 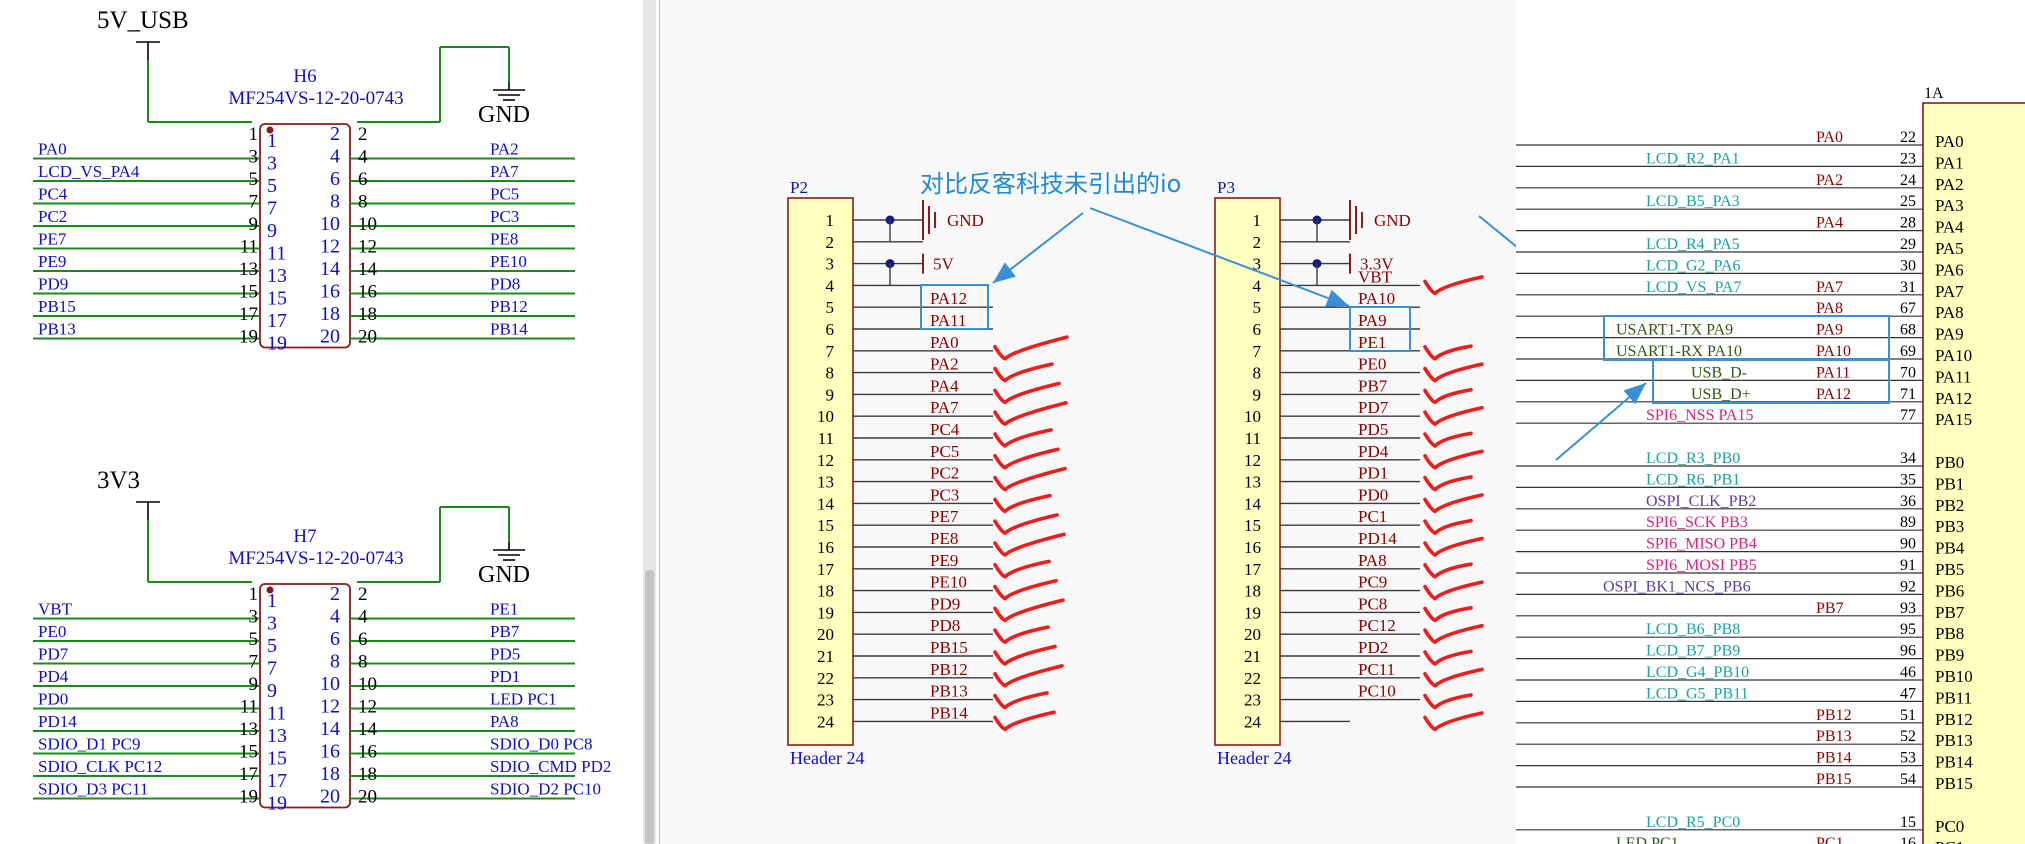 What do you see at coordinates (1949, 655) in the screenshot?
I see `mcu-pin-name: PB9` at bounding box center [1949, 655].